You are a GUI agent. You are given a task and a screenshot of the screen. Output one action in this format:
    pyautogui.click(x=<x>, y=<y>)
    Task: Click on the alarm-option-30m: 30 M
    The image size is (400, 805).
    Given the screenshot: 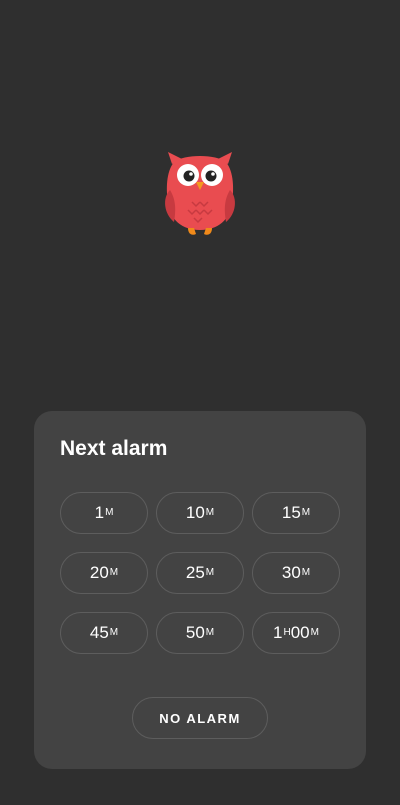 What is the action you would take?
    pyautogui.click(x=296, y=573)
    